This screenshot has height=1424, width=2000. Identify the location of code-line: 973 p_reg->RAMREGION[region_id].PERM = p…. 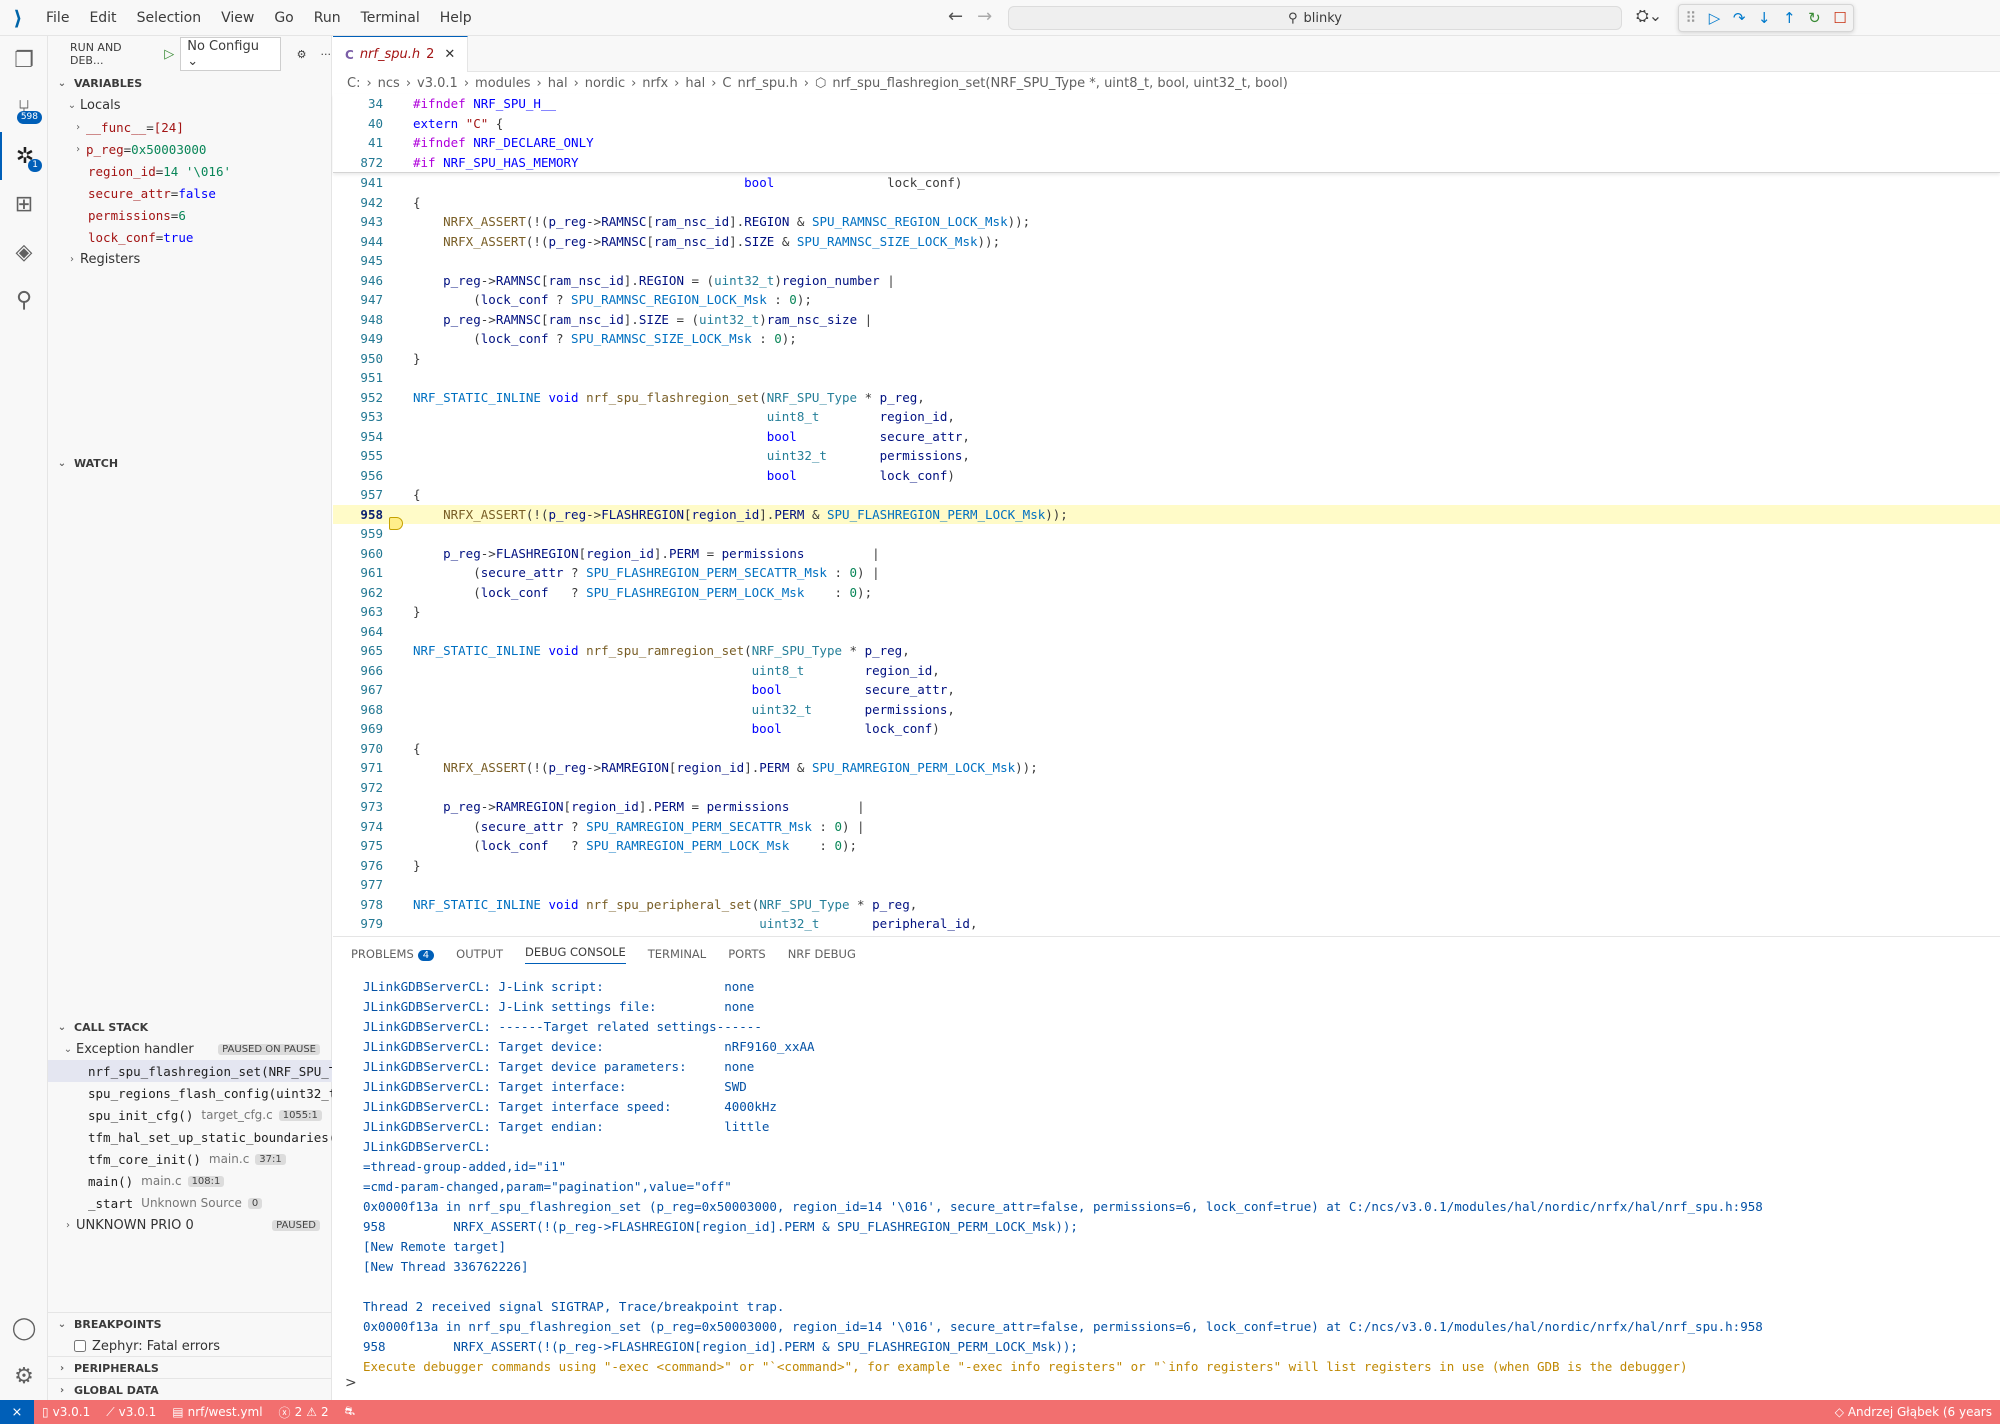
(1166, 807).